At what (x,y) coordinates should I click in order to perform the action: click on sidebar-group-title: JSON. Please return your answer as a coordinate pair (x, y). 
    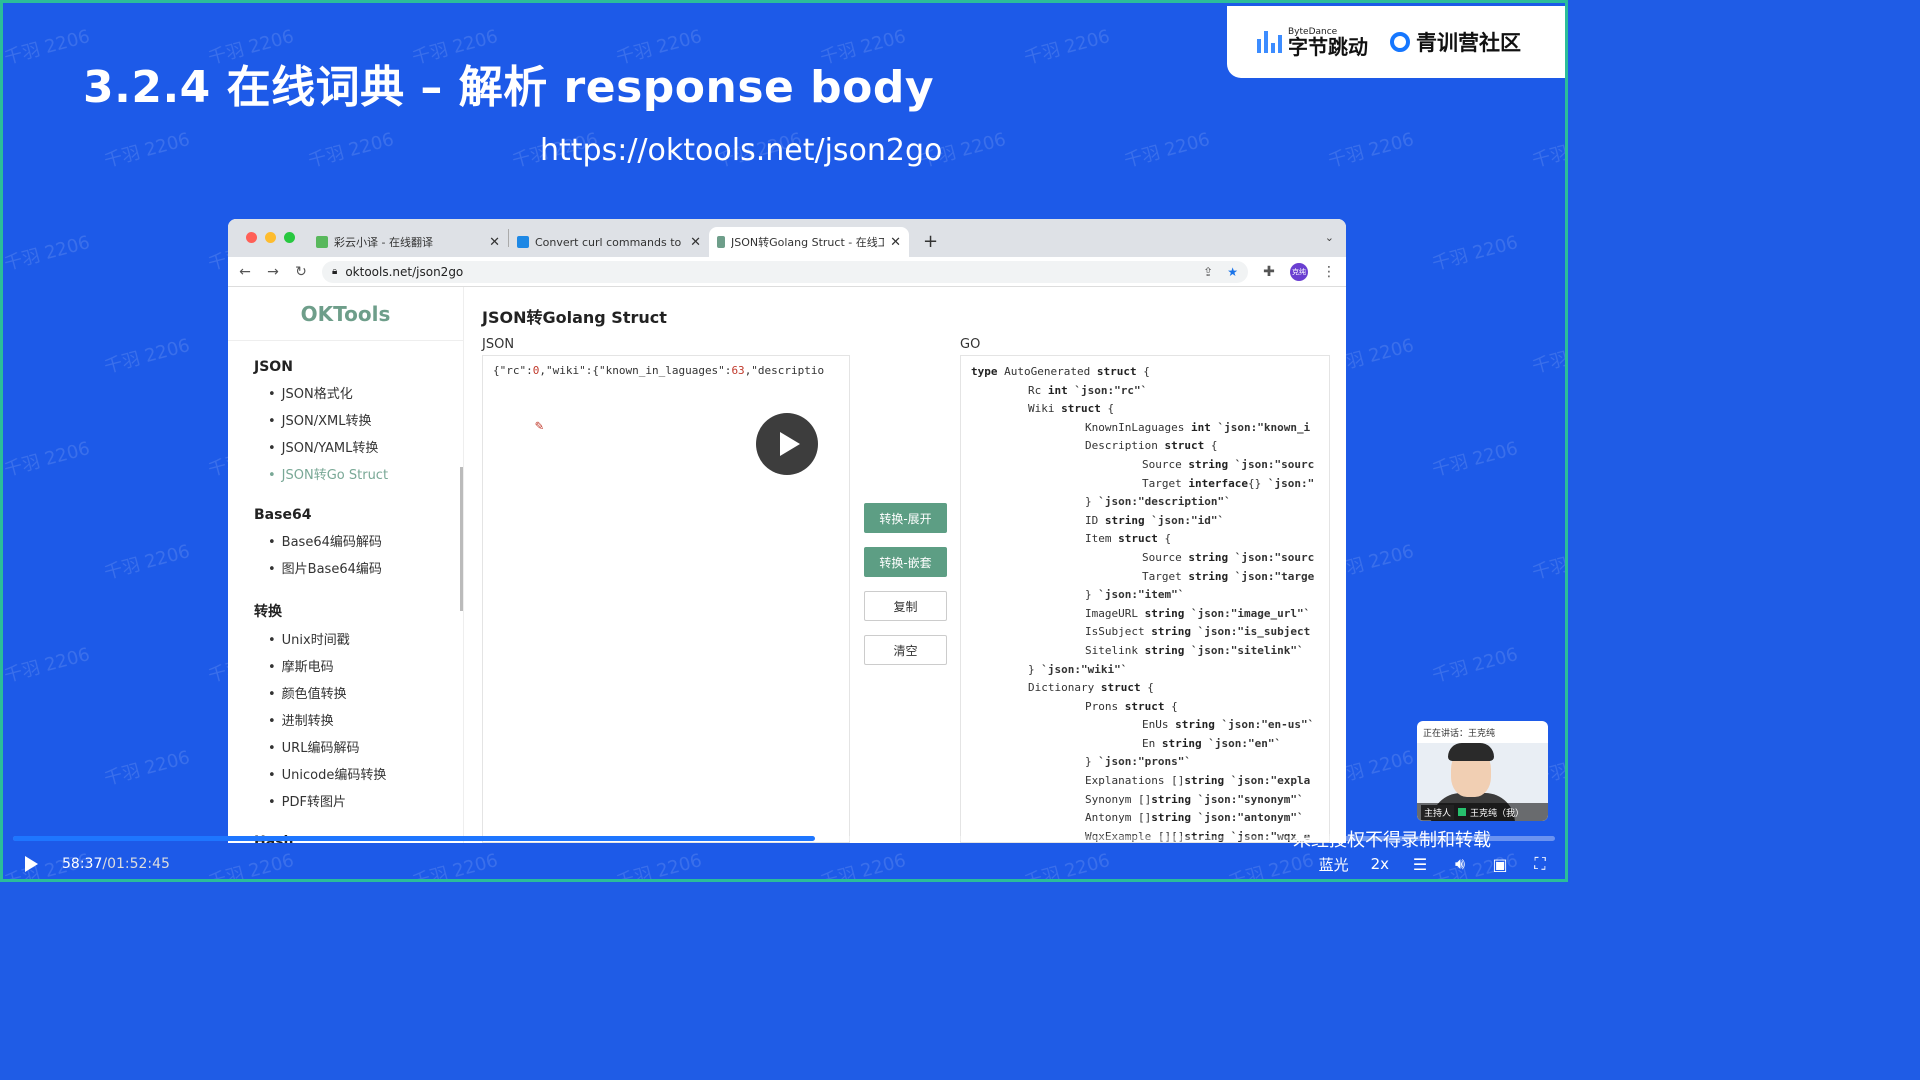
    Looking at the image, I should click on (273, 367).